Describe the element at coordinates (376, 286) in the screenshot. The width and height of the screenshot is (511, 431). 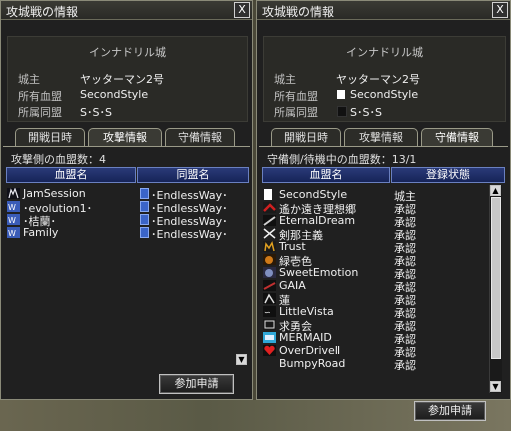
I see `list-item: GAIA 承認` at that location.